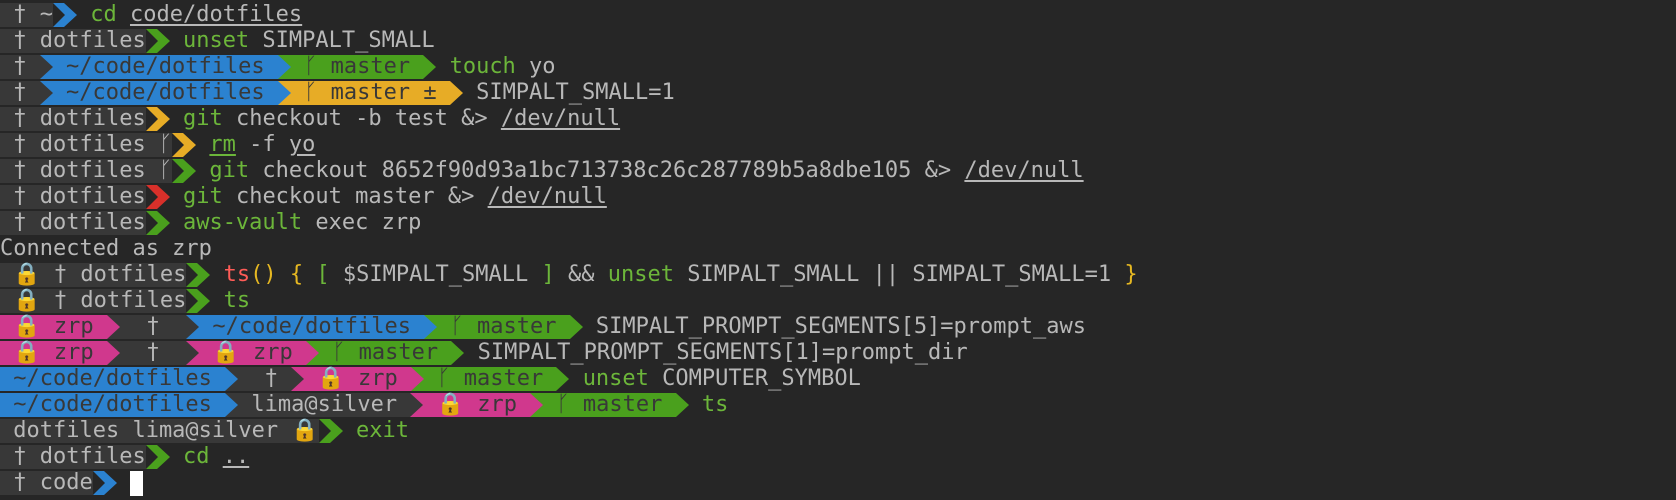  Describe the element at coordinates (754, 378) in the screenshot. I see `command-text: COMPUTER_SYMBOL` at that location.